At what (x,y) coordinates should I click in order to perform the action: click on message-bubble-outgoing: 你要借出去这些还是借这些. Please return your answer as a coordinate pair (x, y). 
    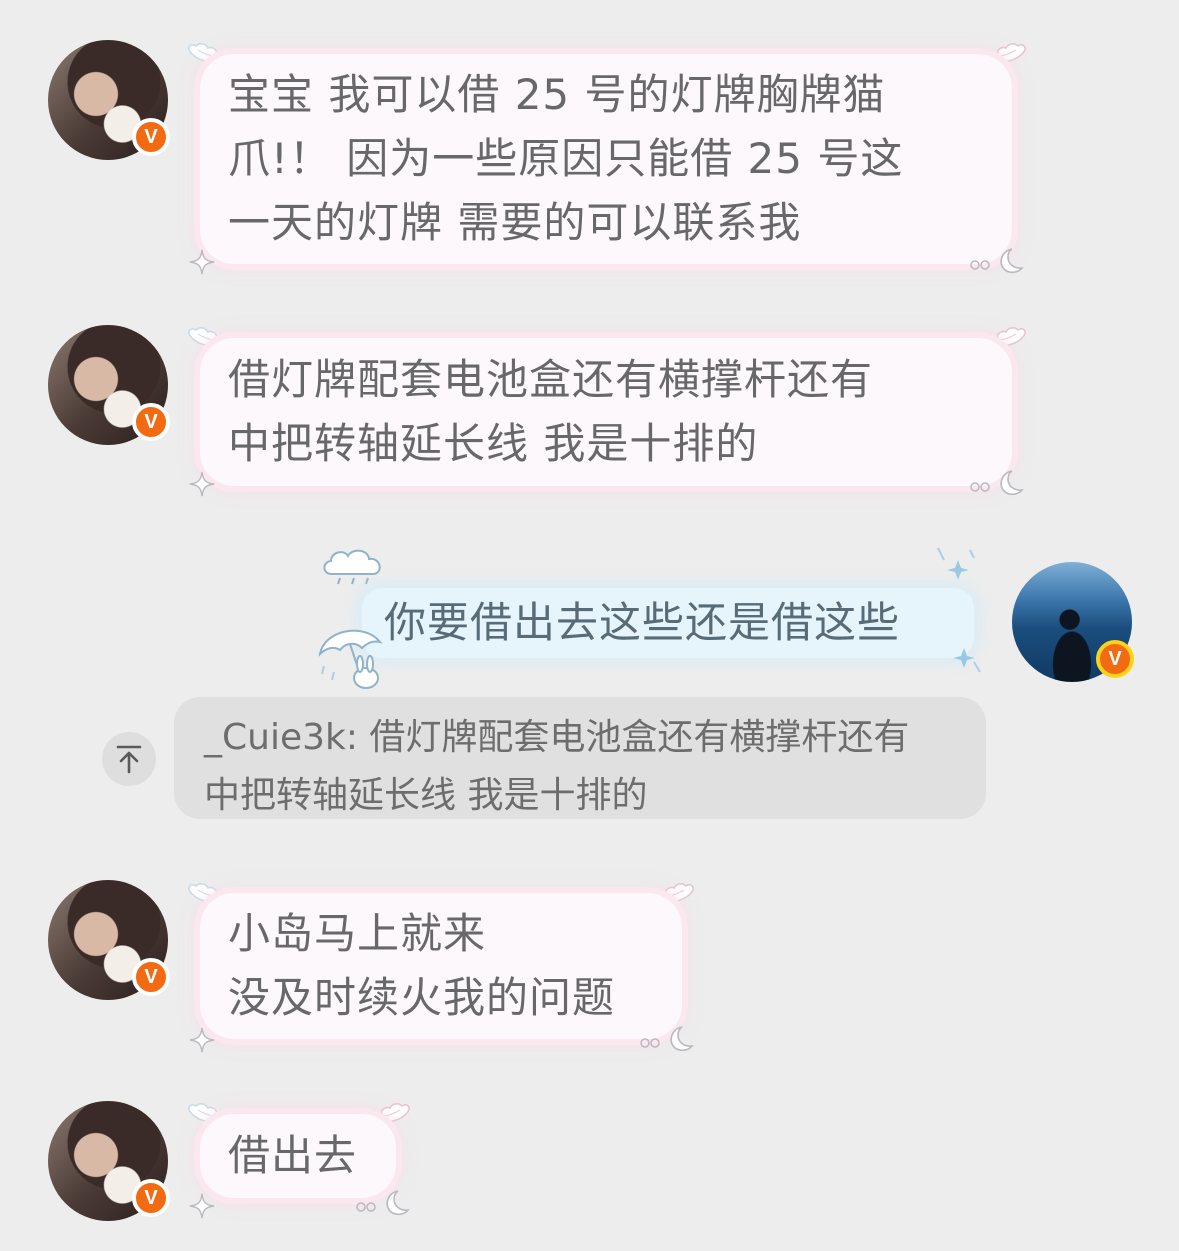
    Looking at the image, I should click on (668, 623).